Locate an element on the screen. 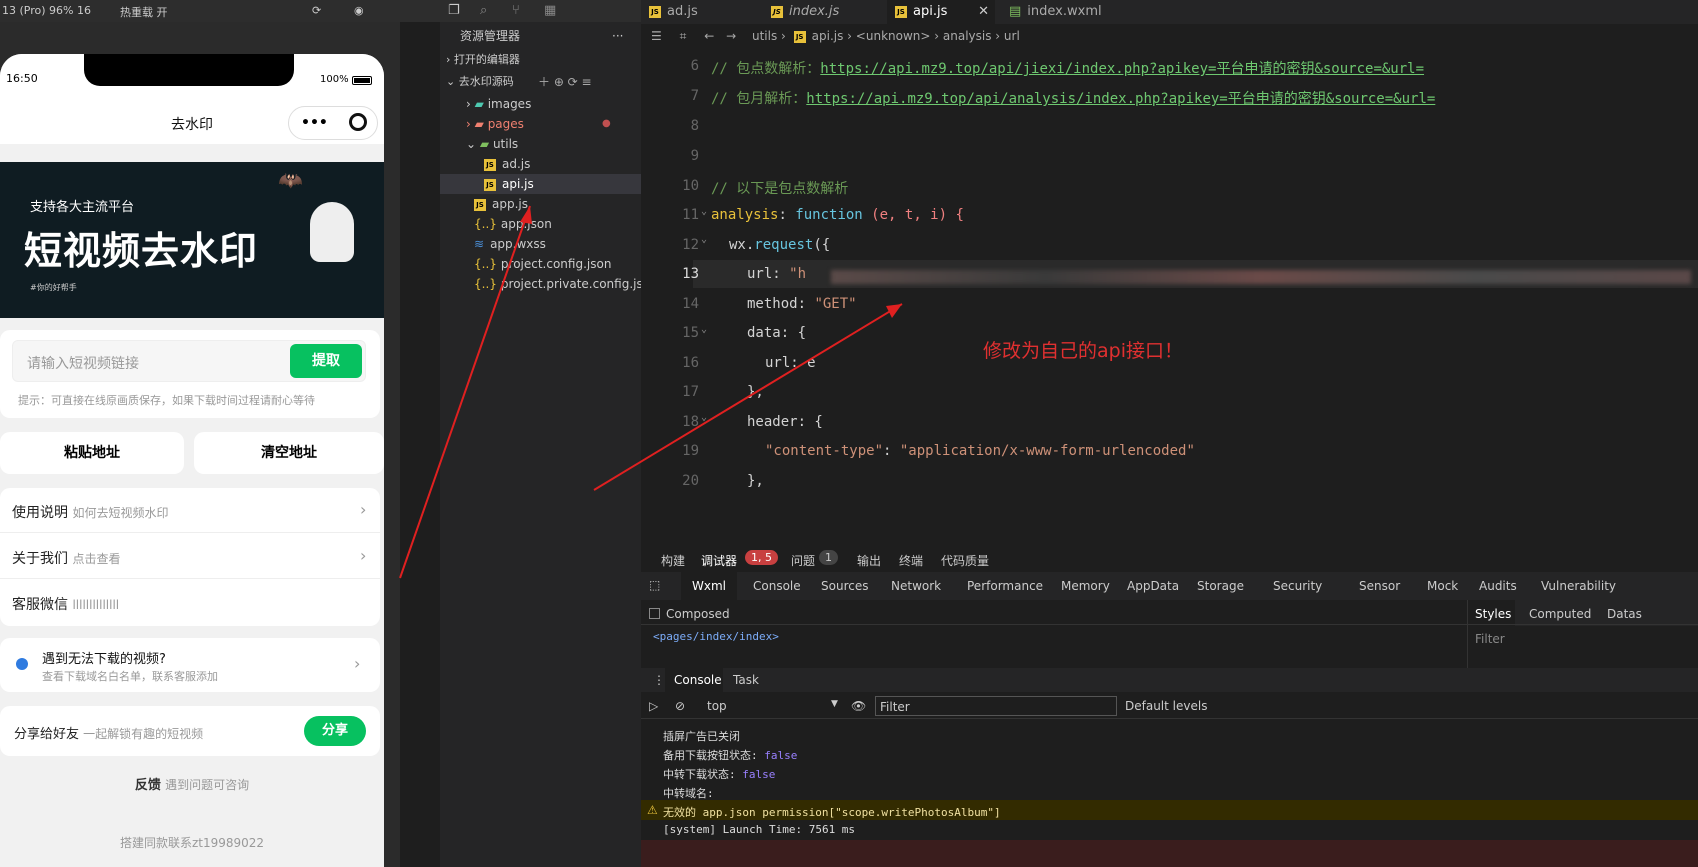  devtools-tab-sources: Sources is located at coordinates (844, 586).